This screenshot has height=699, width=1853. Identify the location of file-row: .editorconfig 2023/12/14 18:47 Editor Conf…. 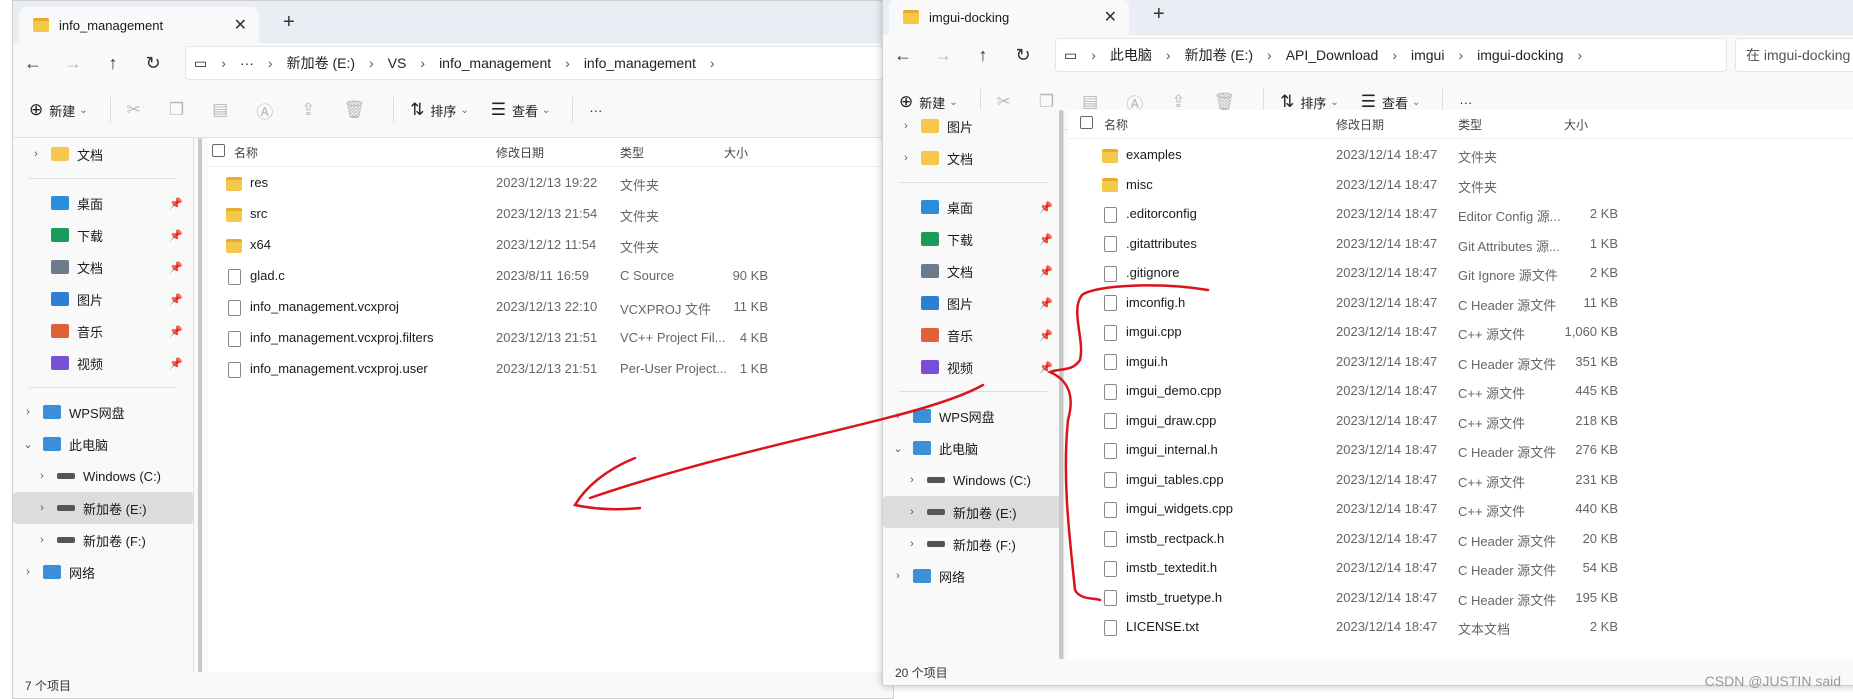
(1460, 213).